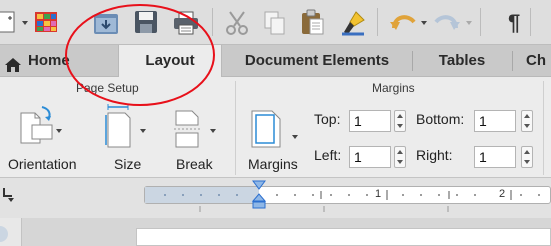  What do you see at coordinates (192, 129) in the screenshot?
I see `page-break-icon` at bounding box center [192, 129].